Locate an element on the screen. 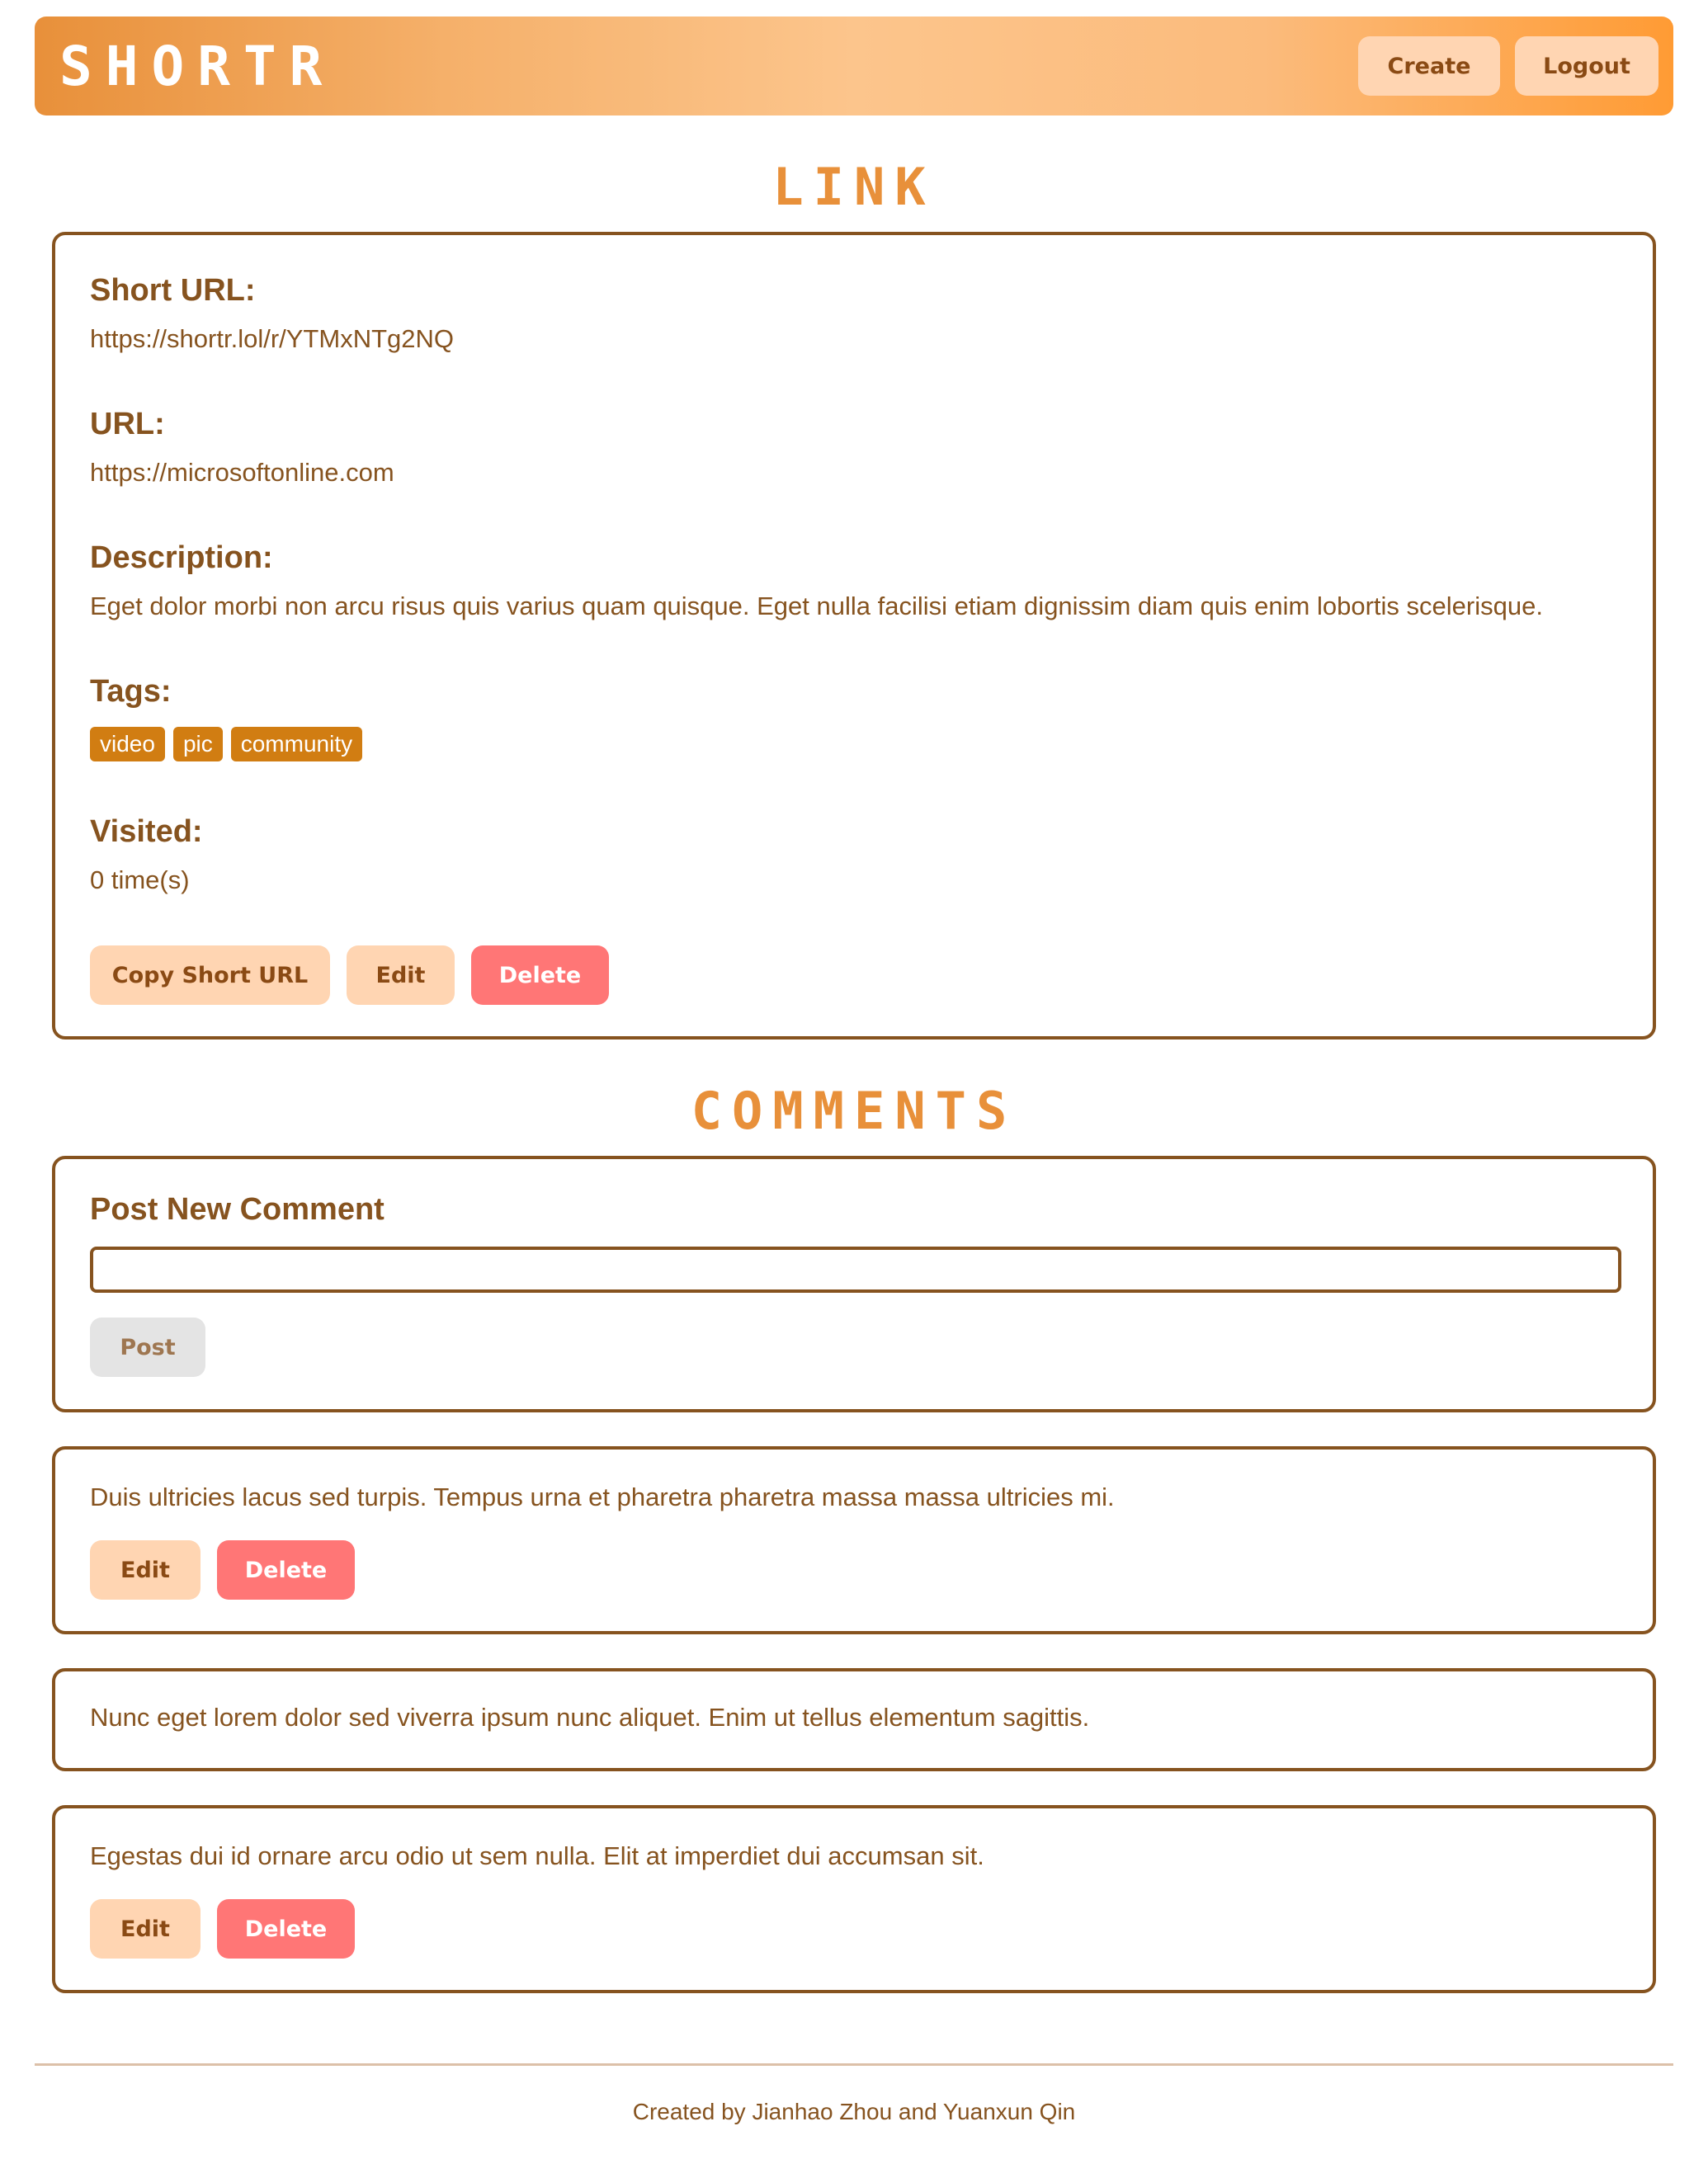  link-section-title: LINK is located at coordinates (854, 187).